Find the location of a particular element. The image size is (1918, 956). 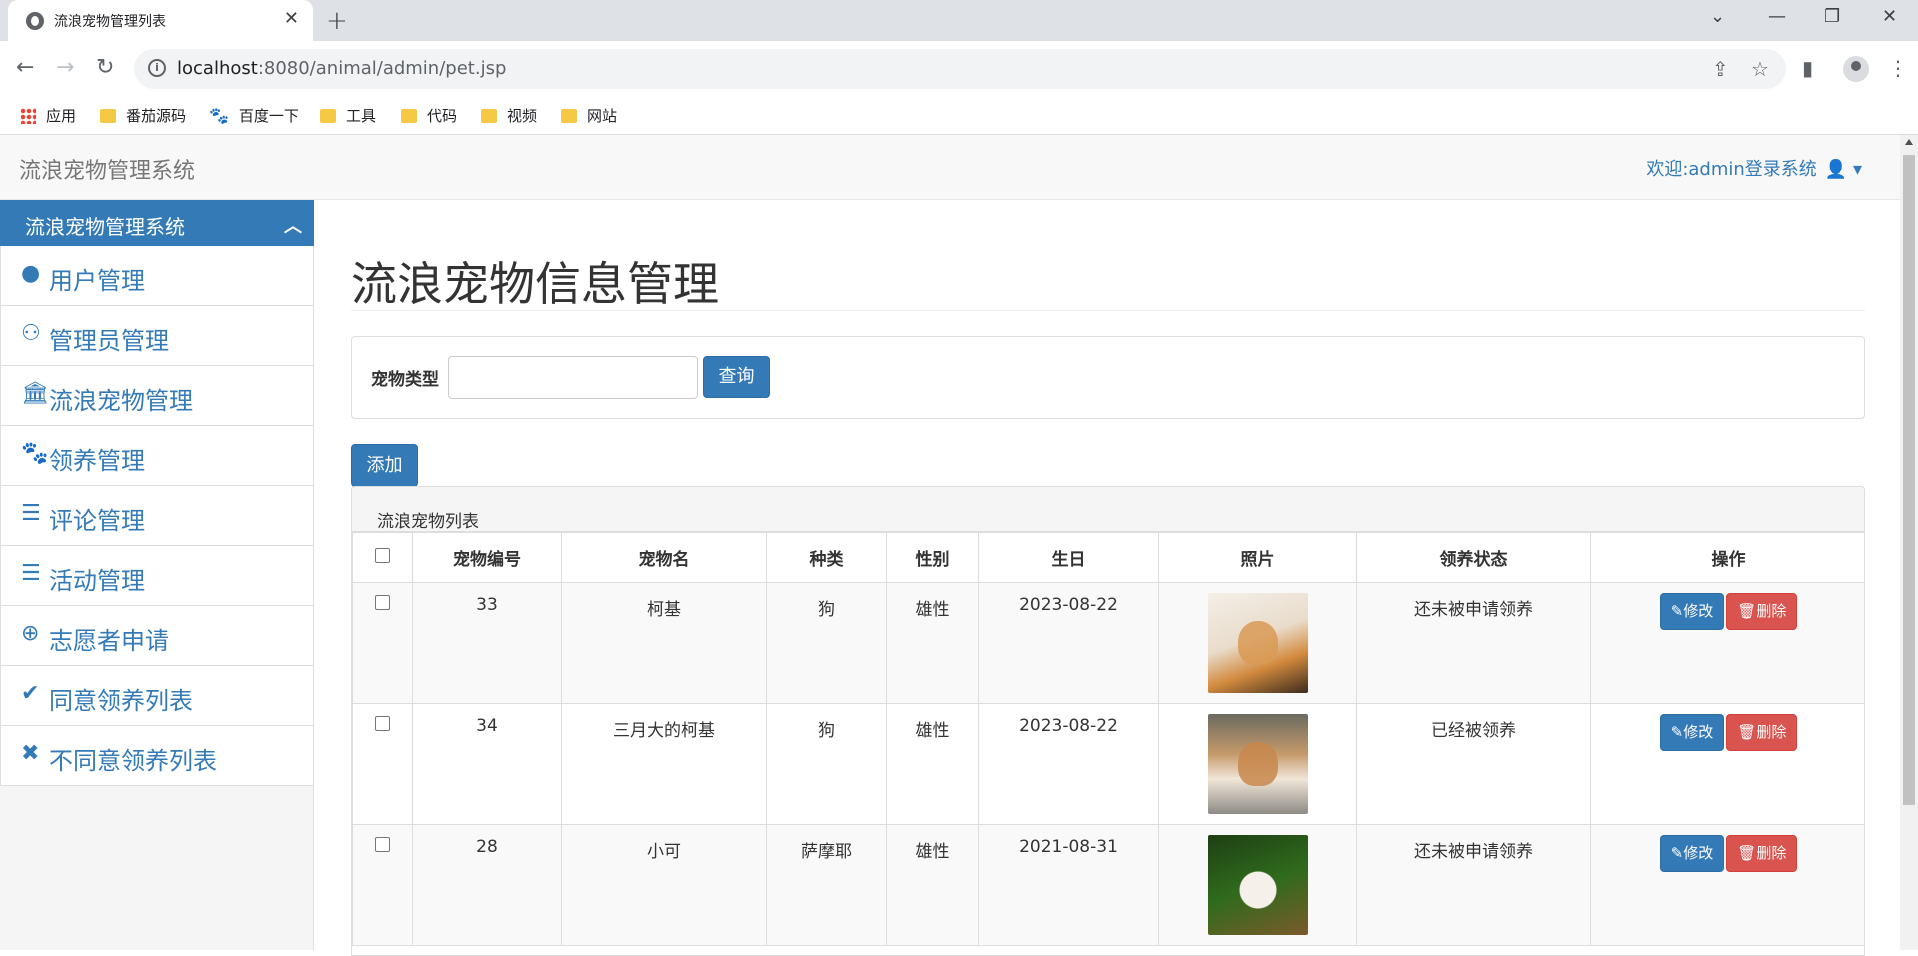

back-arrow-icon: ← is located at coordinates (25, 67).